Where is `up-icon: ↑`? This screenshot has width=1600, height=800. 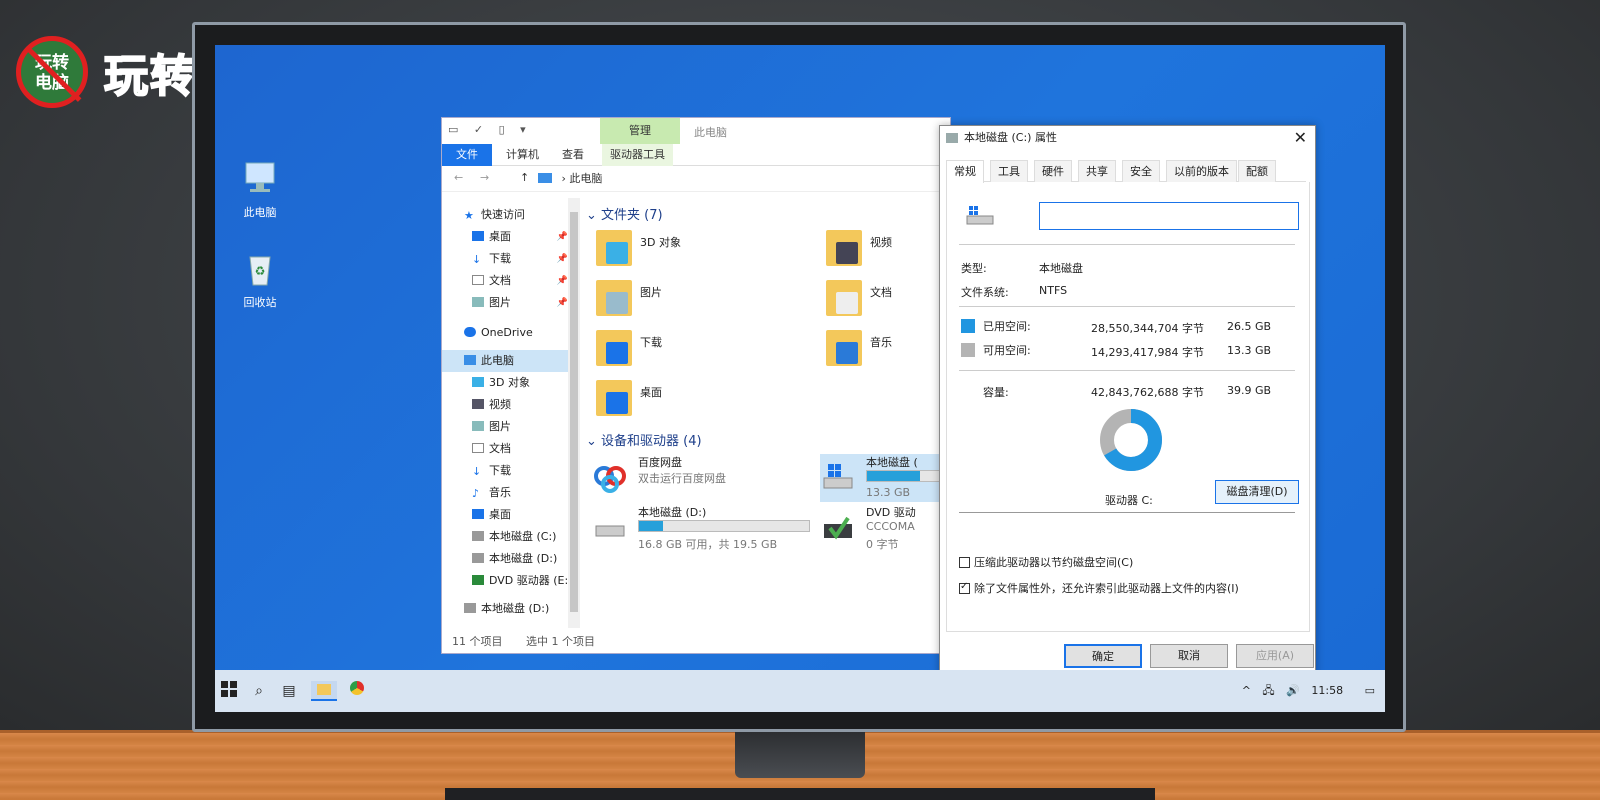
up-icon: ↑ is located at coordinates (524, 177).